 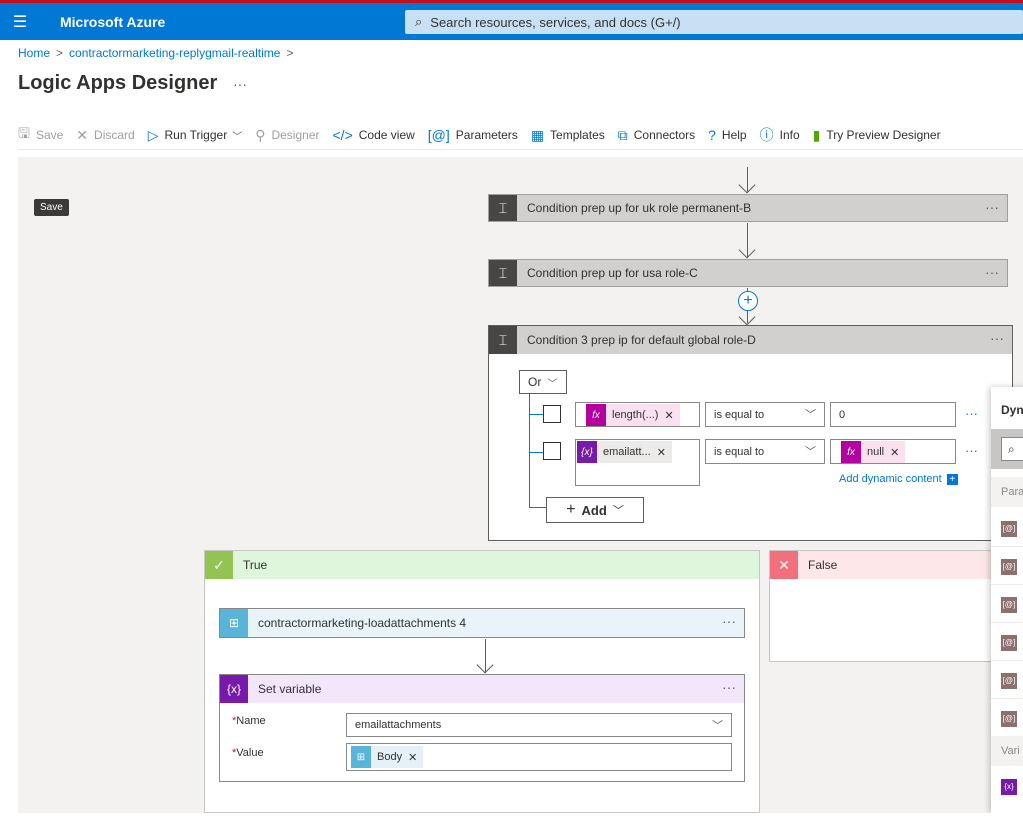 I want to click on run-trigger-button: ▷ Run Trigger ﹀, so click(x=195, y=135).